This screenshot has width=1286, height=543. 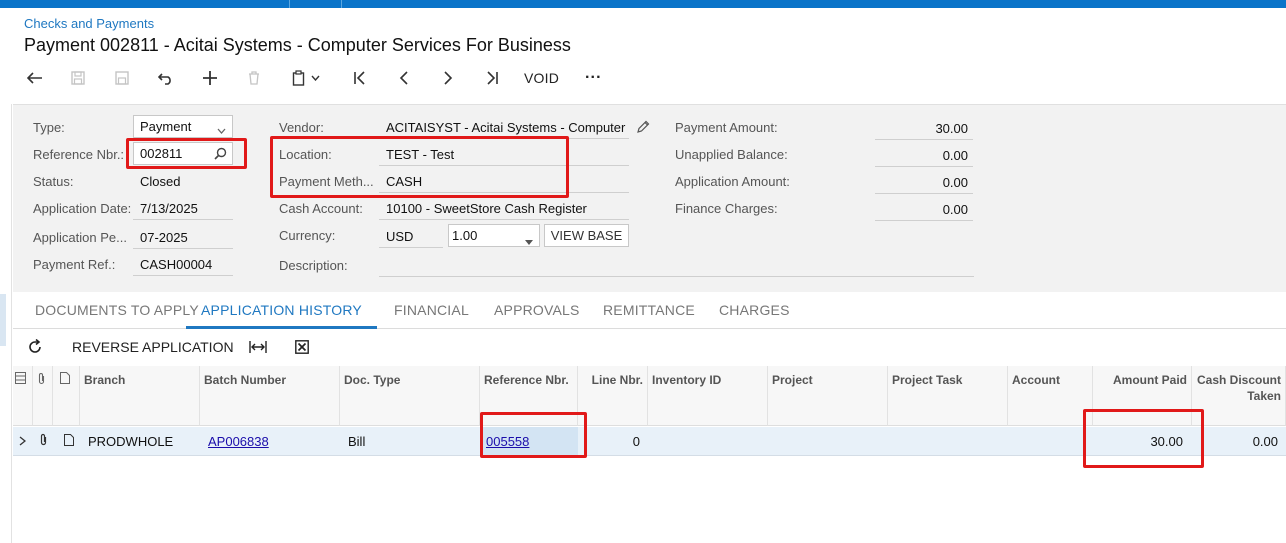 I want to click on location-value: TEST - Test, so click(x=420, y=154).